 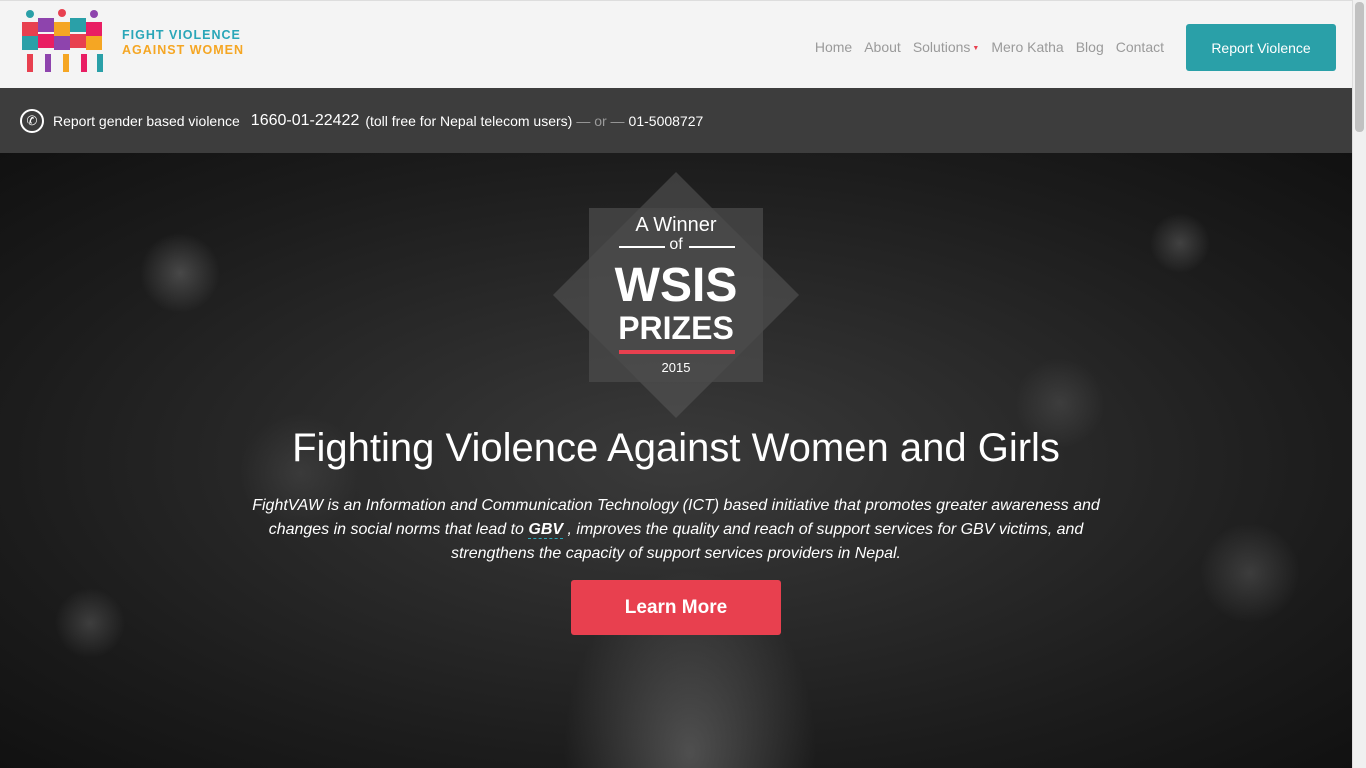 What do you see at coordinates (833, 47) in the screenshot?
I see `nav-home: Home` at bounding box center [833, 47].